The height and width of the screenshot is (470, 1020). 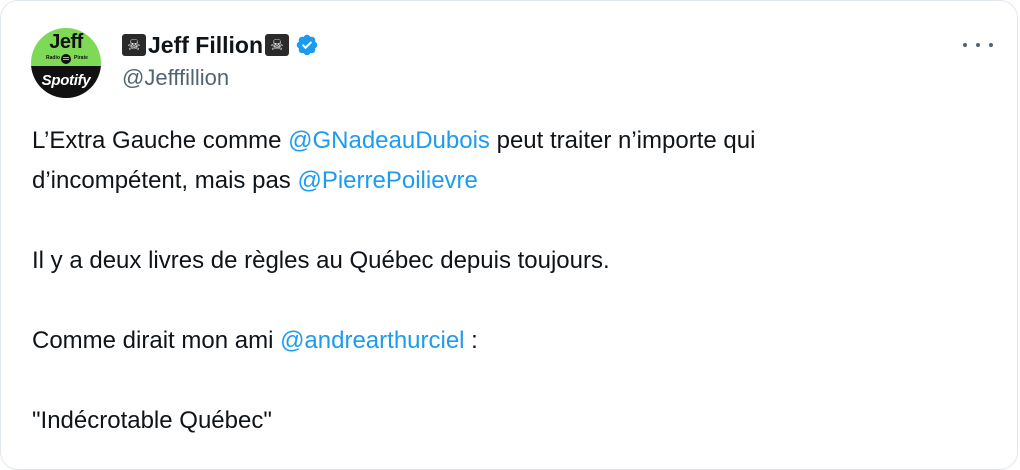 I want to click on more-dots-icon, so click(x=978, y=45).